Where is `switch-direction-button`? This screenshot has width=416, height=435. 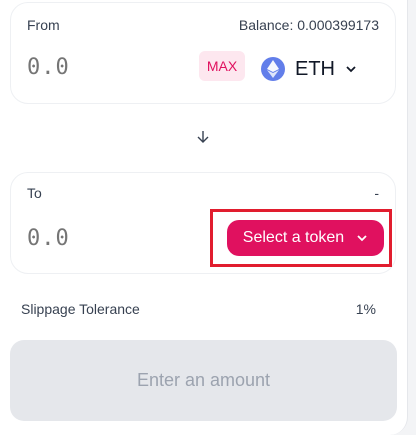 switch-direction-button is located at coordinates (203, 137).